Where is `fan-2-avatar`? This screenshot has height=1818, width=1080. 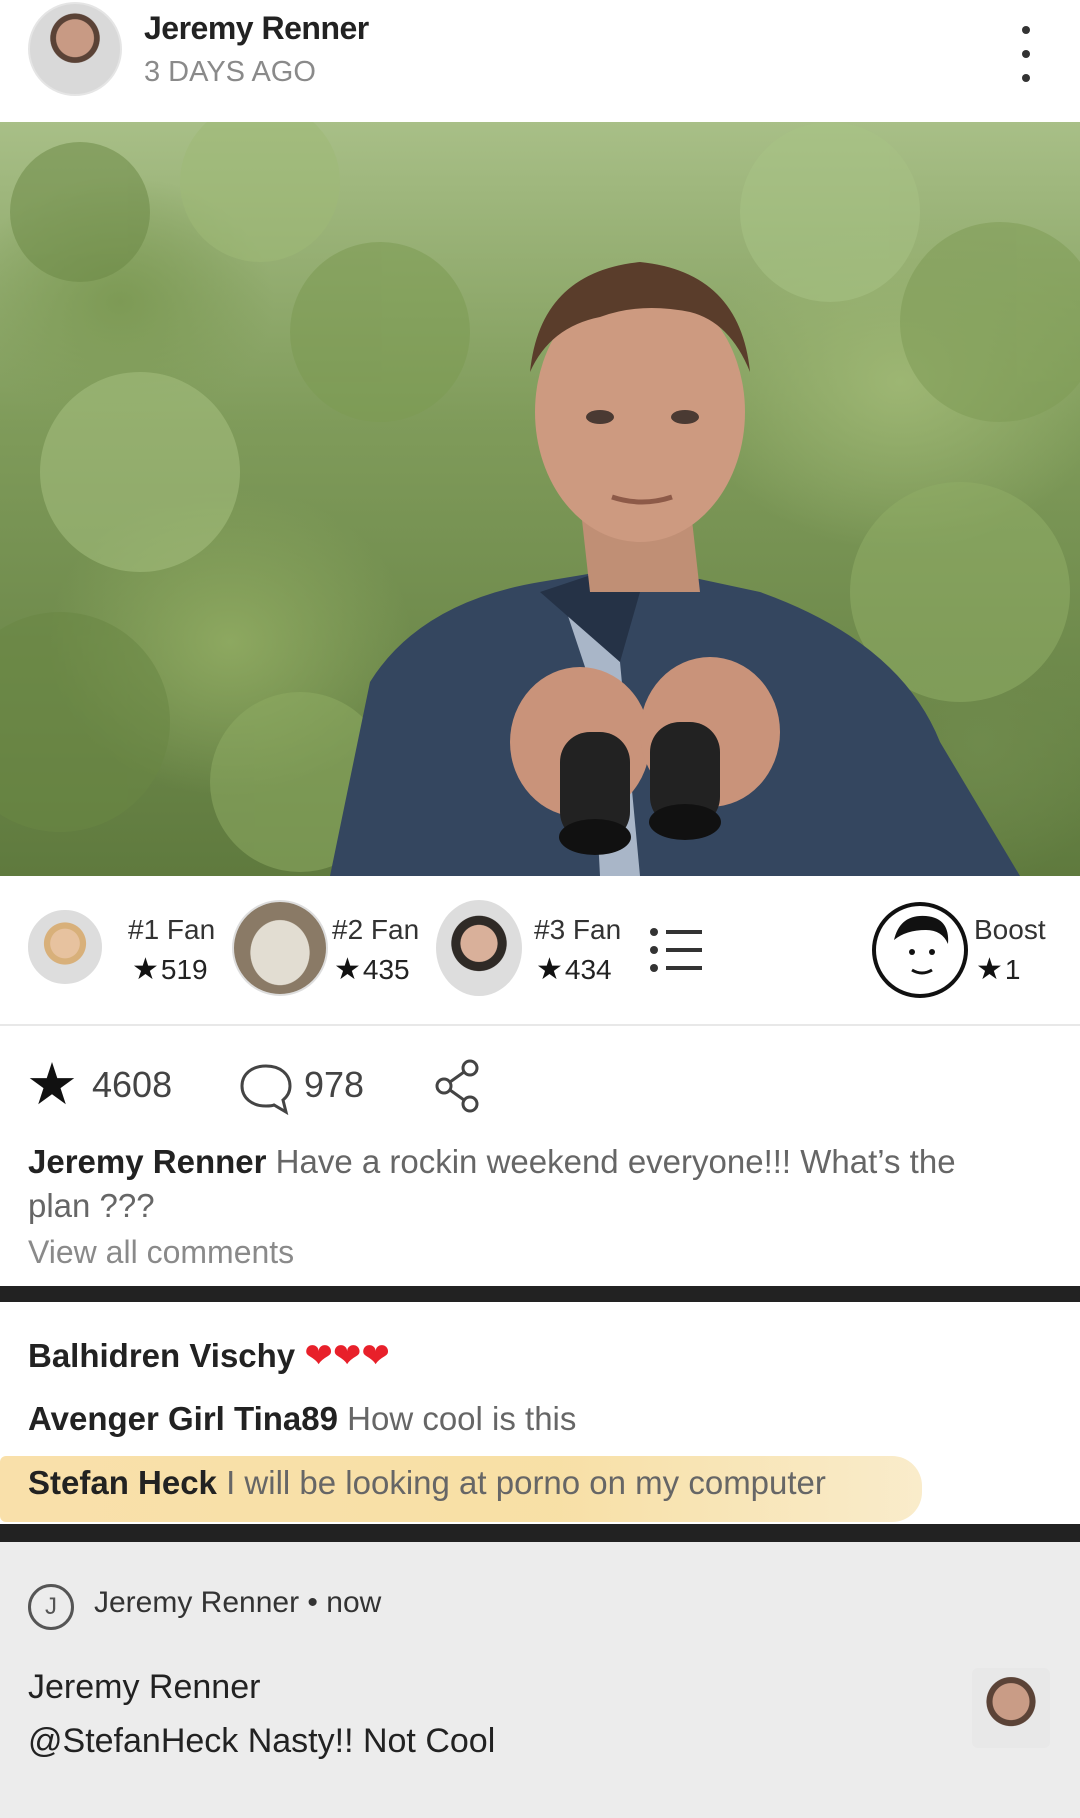
fan-2-avatar is located at coordinates (280, 948).